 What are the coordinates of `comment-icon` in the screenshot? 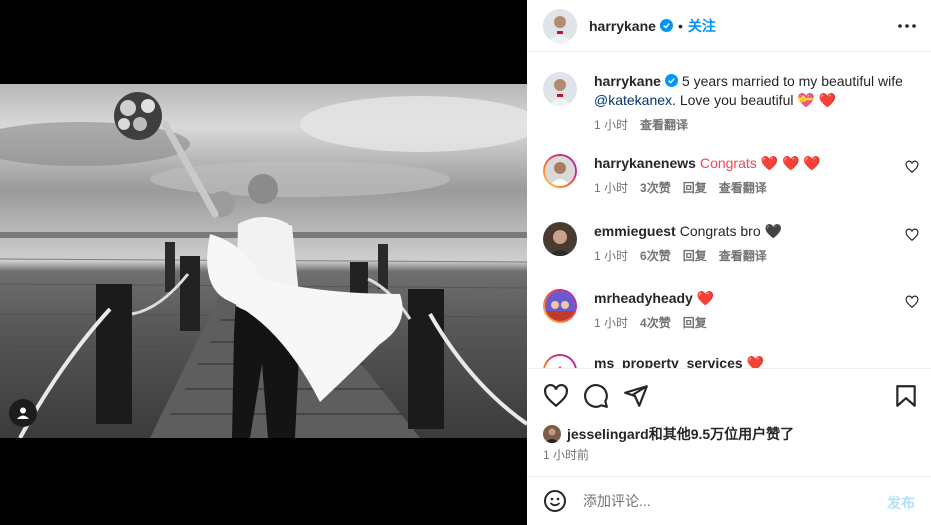 It's located at (596, 396).